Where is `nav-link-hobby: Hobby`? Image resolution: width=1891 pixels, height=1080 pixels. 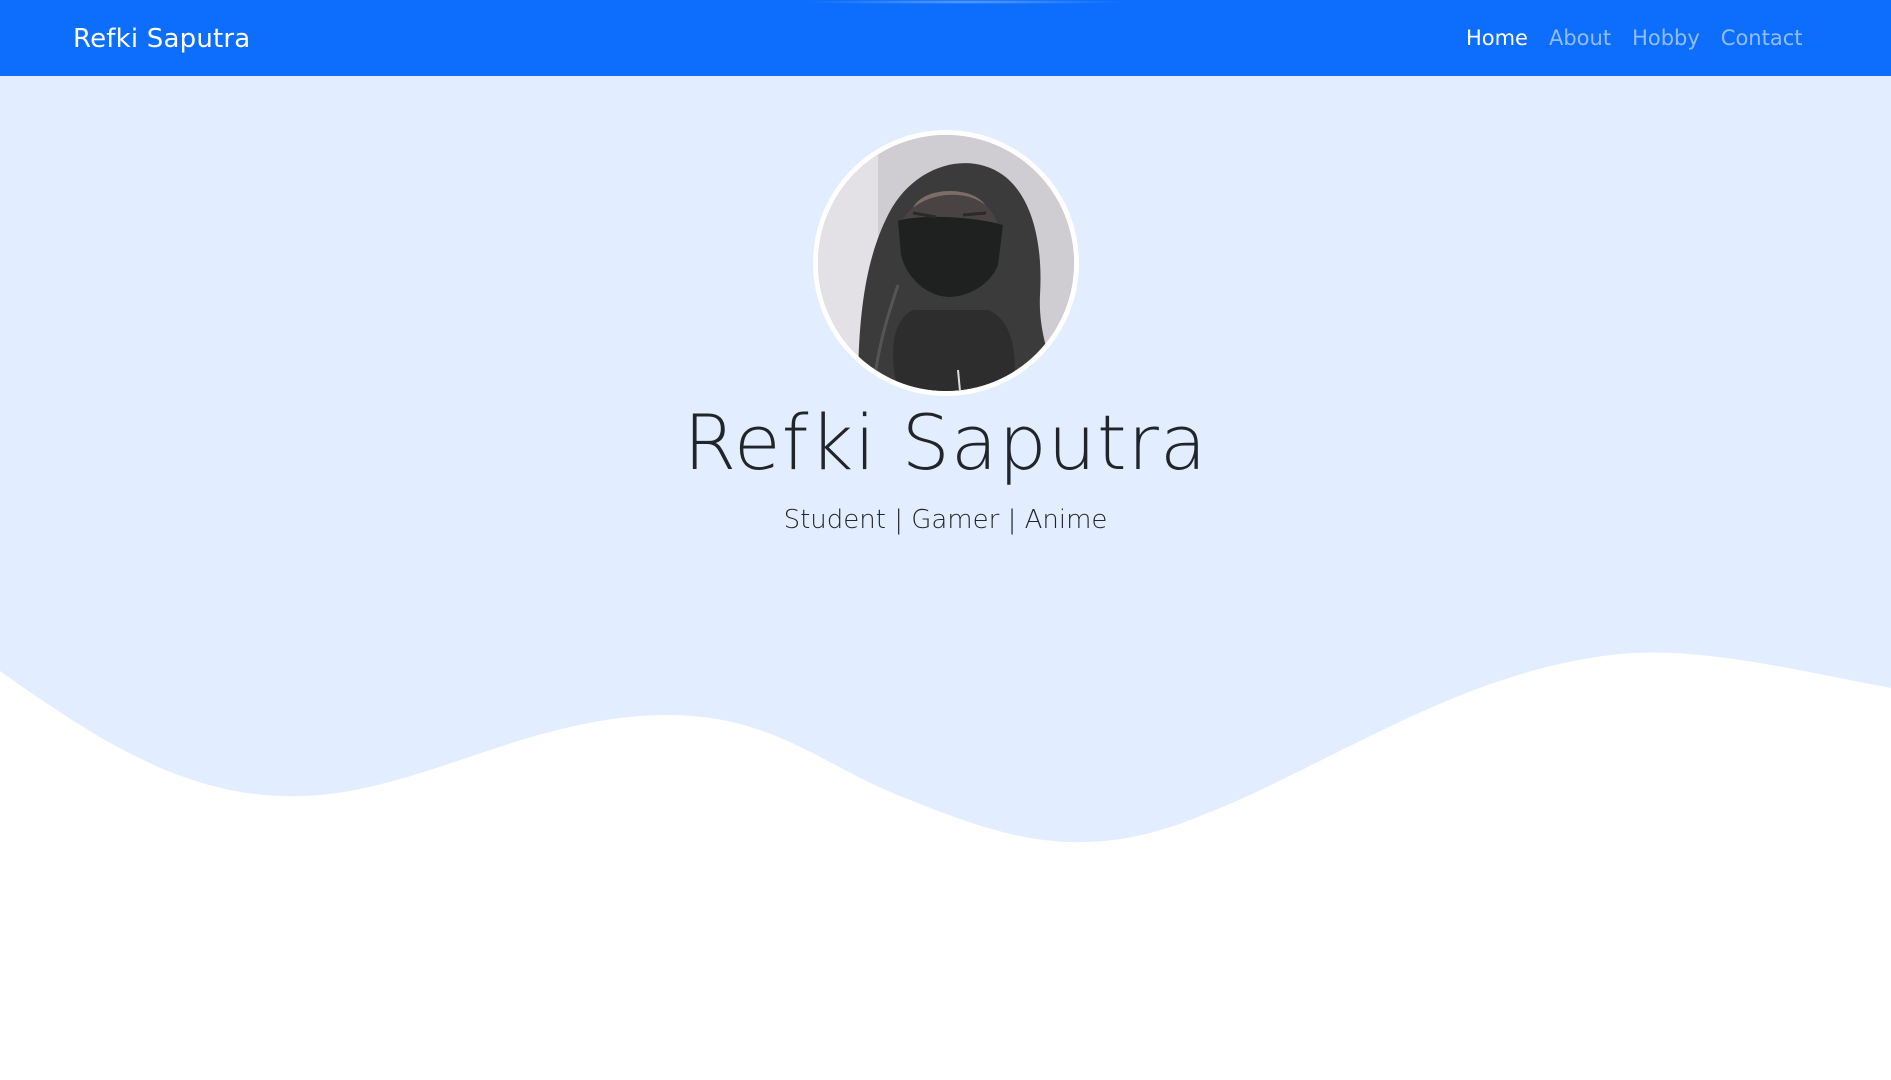
nav-link-hobby: Hobby is located at coordinates (1666, 38).